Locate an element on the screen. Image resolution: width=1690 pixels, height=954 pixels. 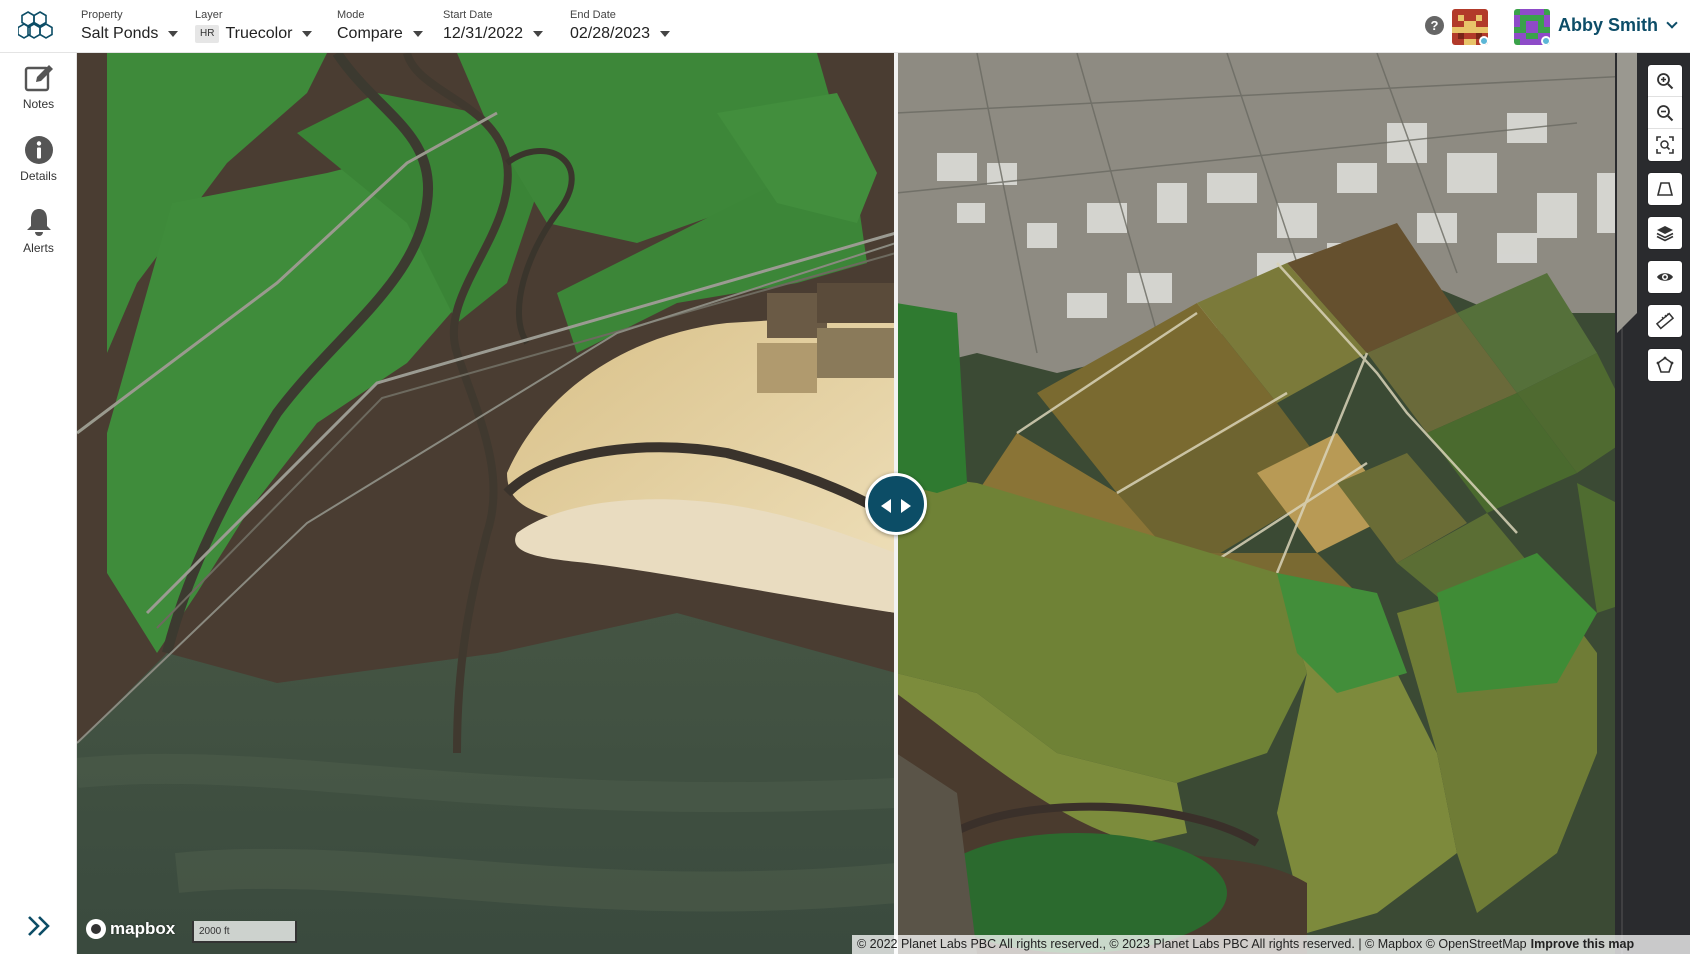
measure-icon is located at coordinates (1665, 321).